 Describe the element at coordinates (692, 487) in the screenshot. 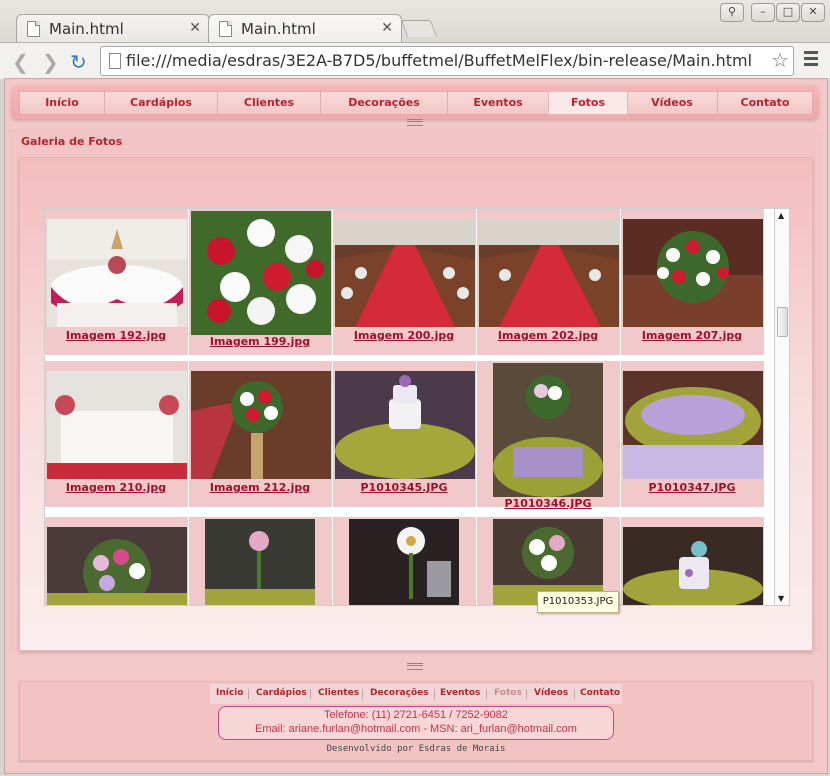

I see `photo-caption: P1010347.JPG` at that location.